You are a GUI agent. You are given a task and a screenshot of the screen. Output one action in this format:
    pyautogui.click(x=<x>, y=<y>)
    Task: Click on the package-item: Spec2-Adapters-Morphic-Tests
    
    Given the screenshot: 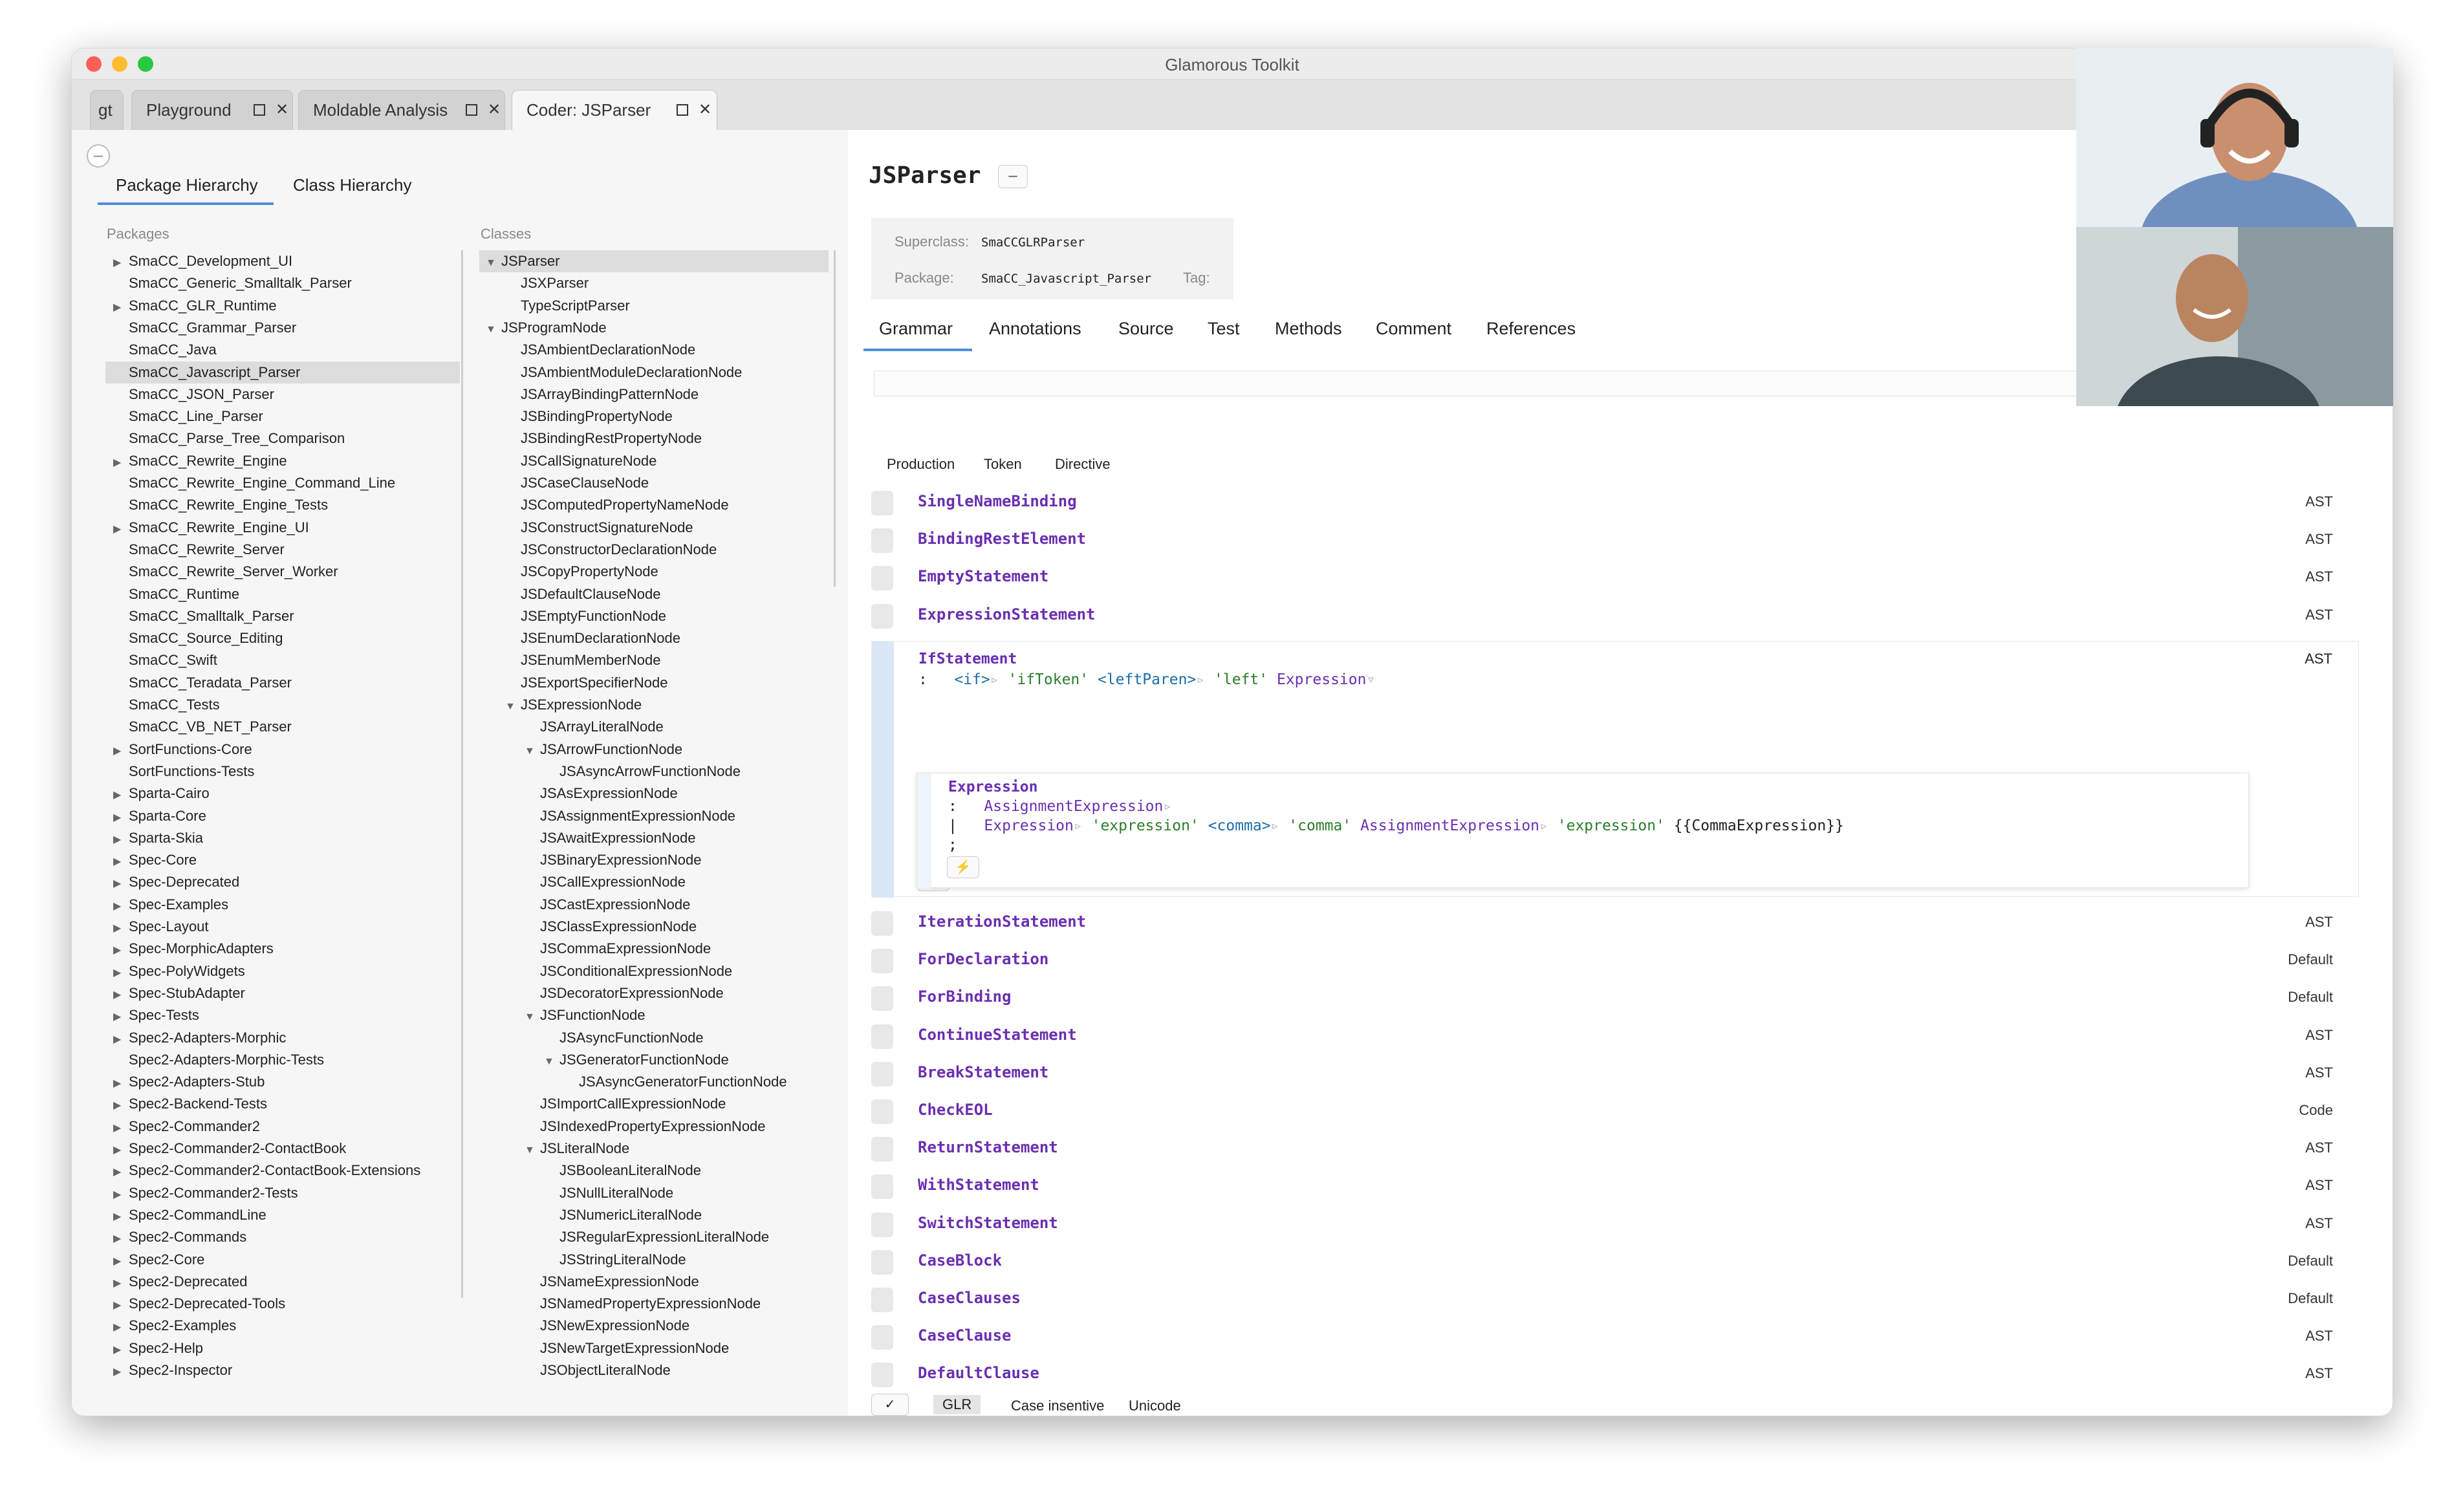 What is the action you would take?
    pyautogui.click(x=282, y=1060)
    